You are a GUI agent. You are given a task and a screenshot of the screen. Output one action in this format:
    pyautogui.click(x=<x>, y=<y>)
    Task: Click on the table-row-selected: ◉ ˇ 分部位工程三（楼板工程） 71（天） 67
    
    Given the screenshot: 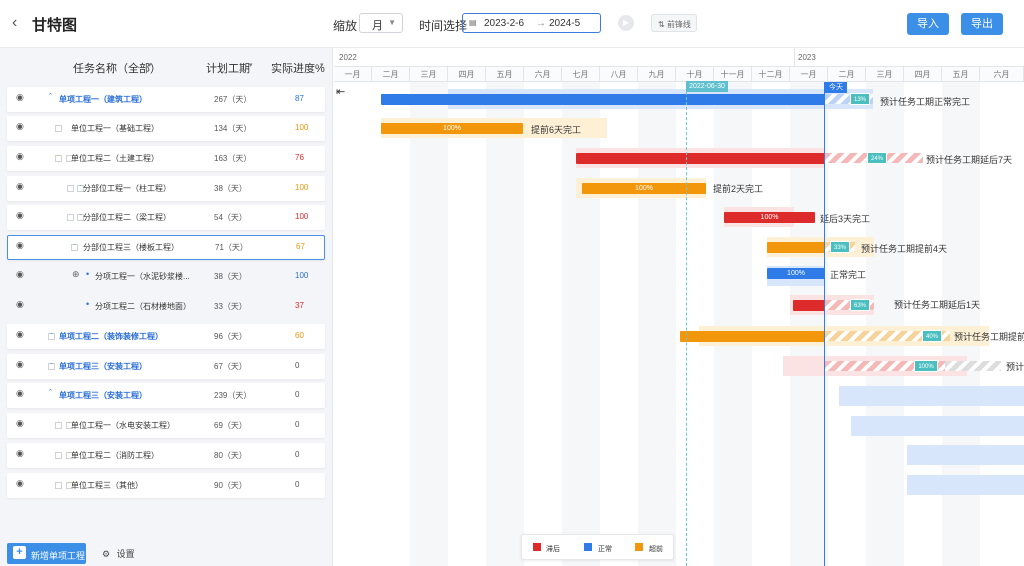 What is the action you would take?
    pyautogui.click(x=166, y=247)
    